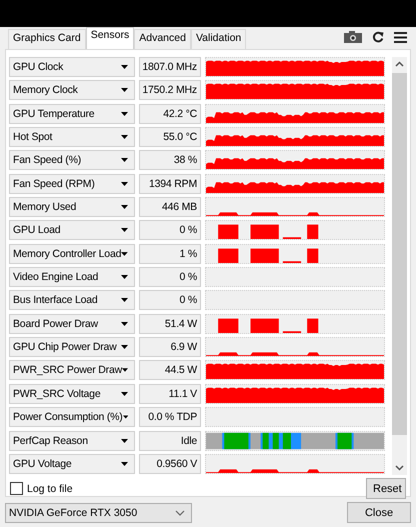 This screenshot has width=416, height=527. I want to click on sensor-value: 1750.2 MHz, so click(170, 90).